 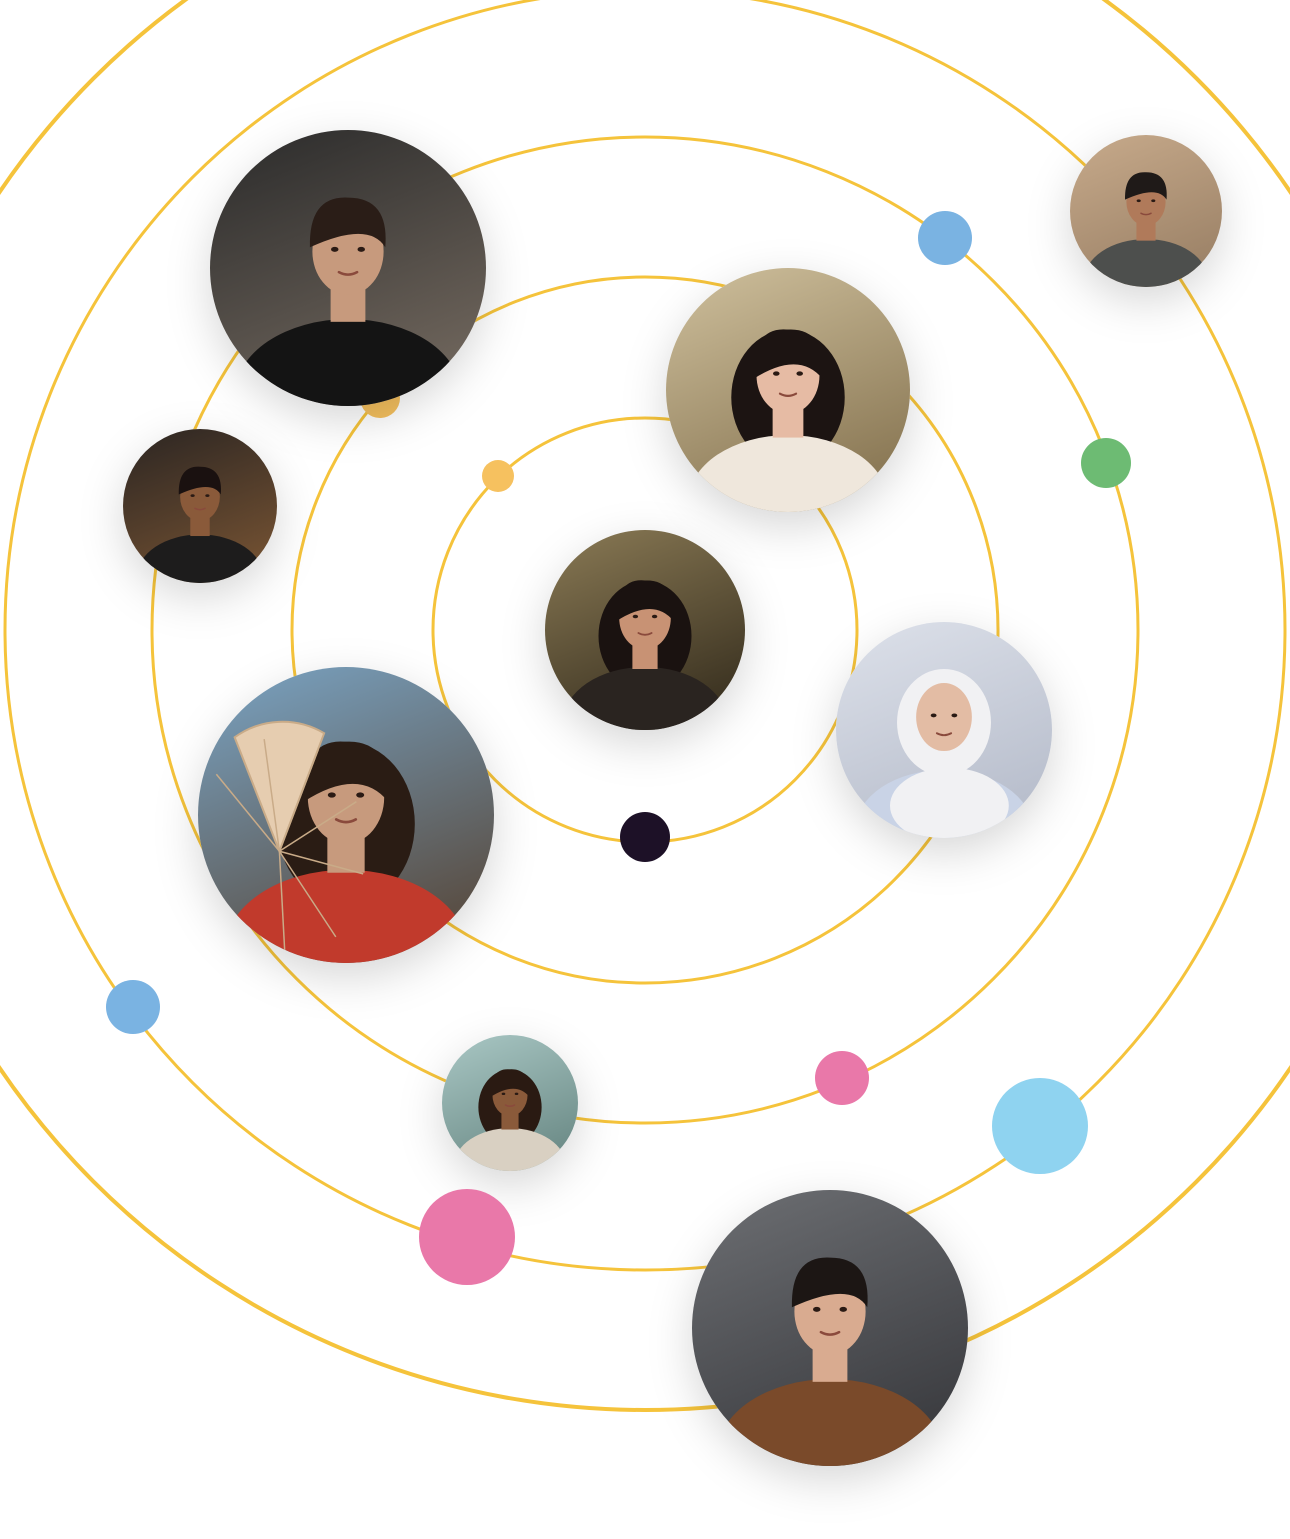 What do you see at coordinates (944, 730) in the screenshot?
I see `avatar-woman-headscarf` at bounding box center [944, 730].